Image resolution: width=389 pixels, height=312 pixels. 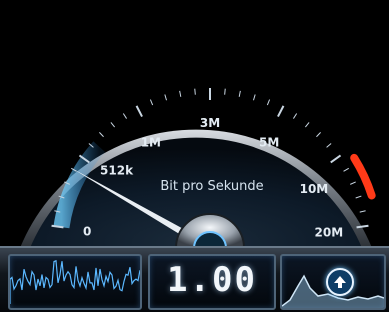 I want to click on waveform-line, so click(x=75, y=281).